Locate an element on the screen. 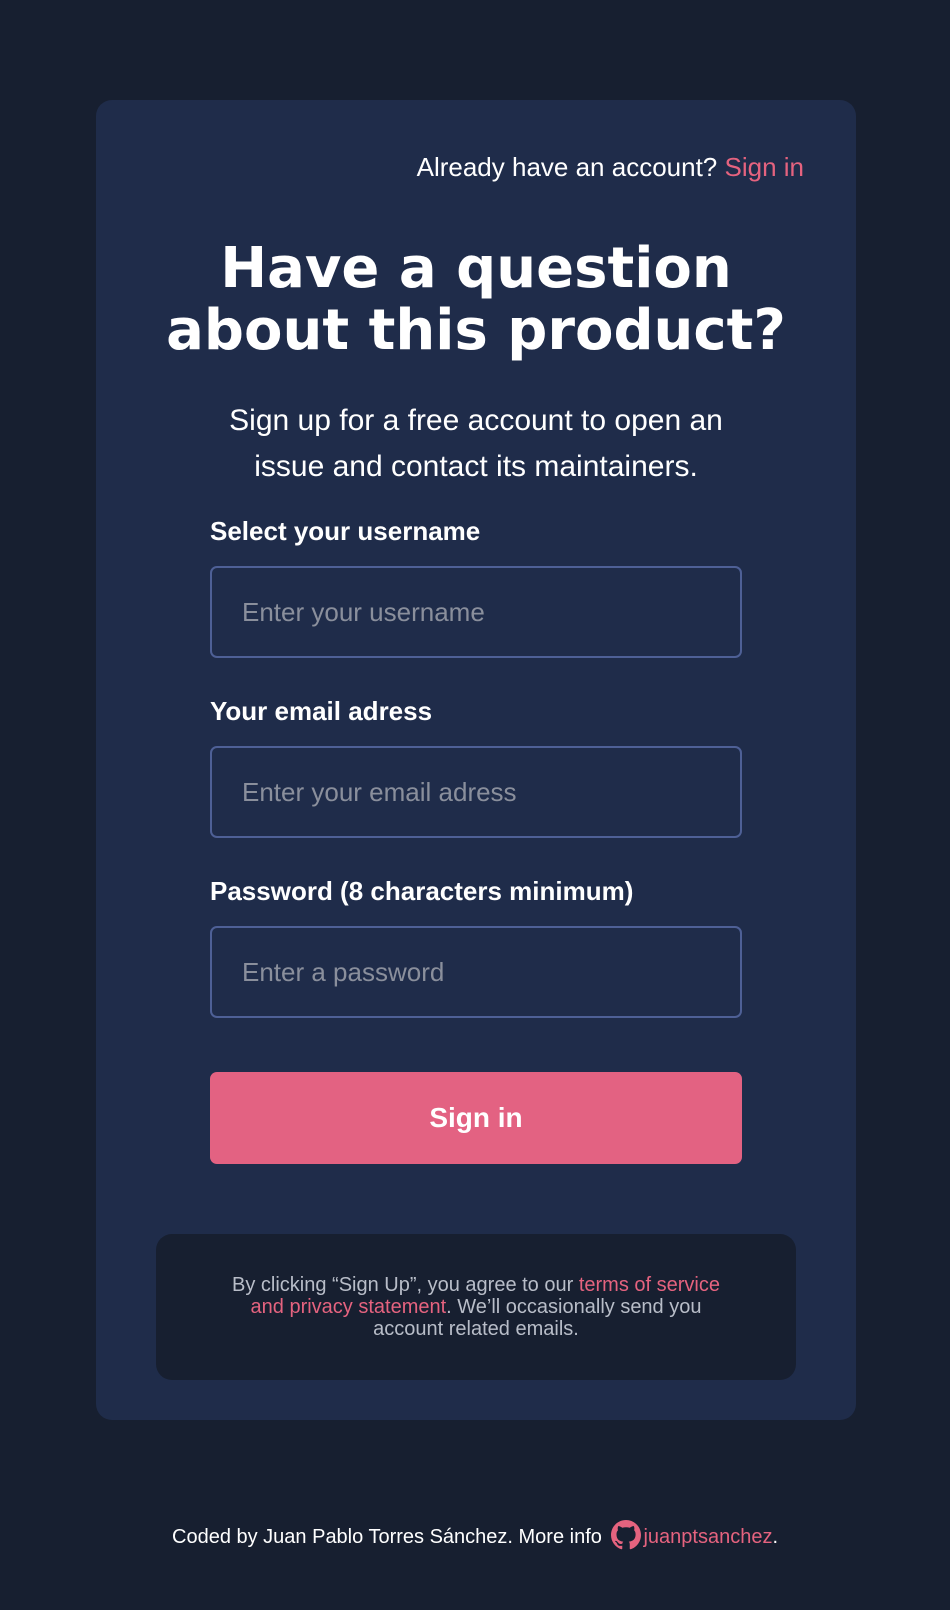 The height and width of the screenshot is (1610, 950). signin-link: Sign in is located at coordinates (765, 167).